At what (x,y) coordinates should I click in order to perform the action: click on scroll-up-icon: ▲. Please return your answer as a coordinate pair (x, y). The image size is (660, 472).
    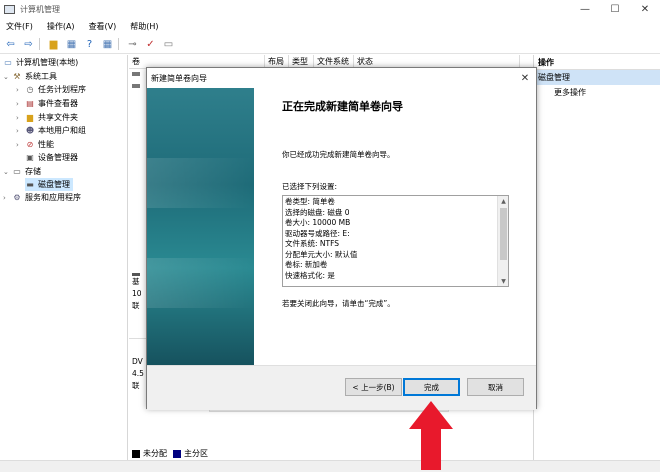
    Looking at the image, I should click on (503, 201).